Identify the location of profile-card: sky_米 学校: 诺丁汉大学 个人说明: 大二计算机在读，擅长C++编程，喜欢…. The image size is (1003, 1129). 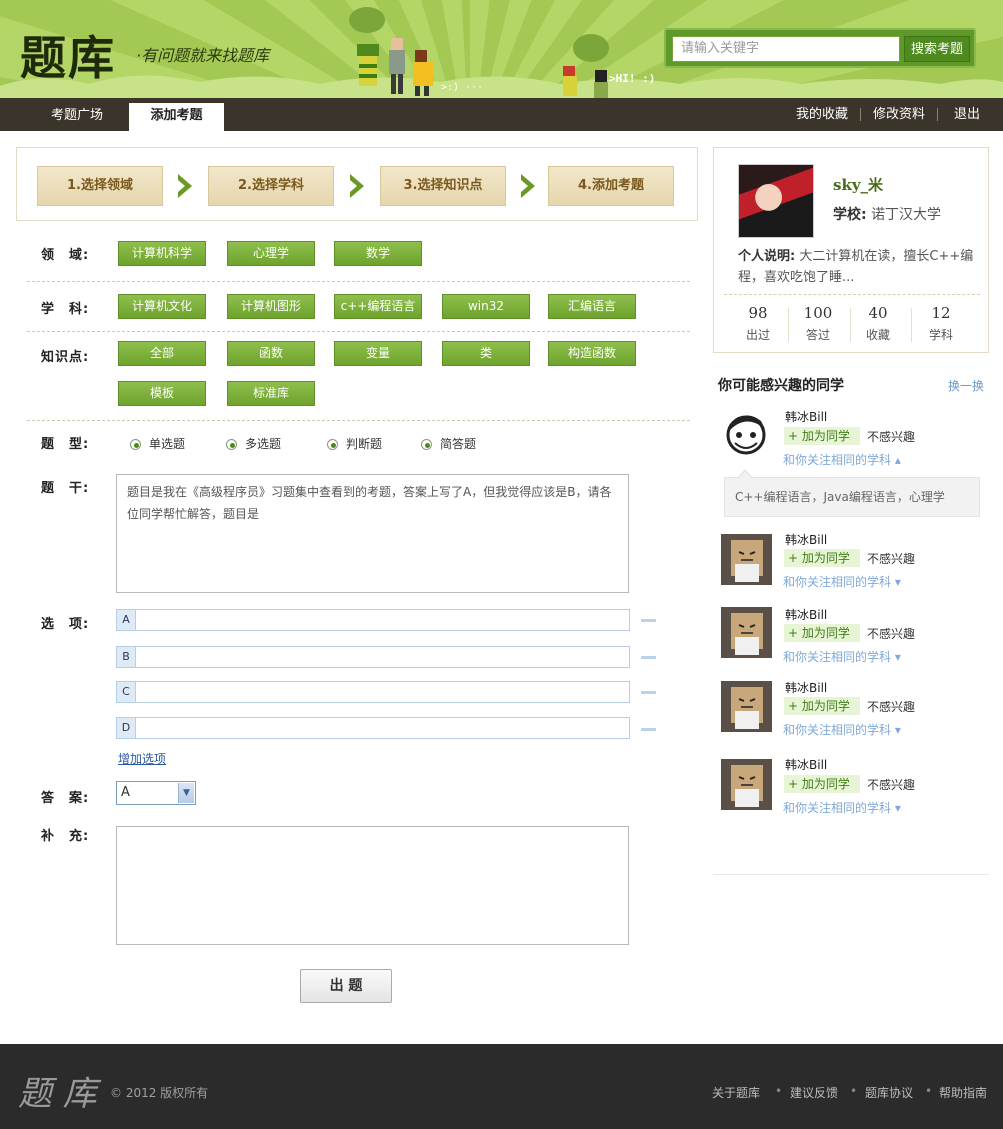
(851, 250).